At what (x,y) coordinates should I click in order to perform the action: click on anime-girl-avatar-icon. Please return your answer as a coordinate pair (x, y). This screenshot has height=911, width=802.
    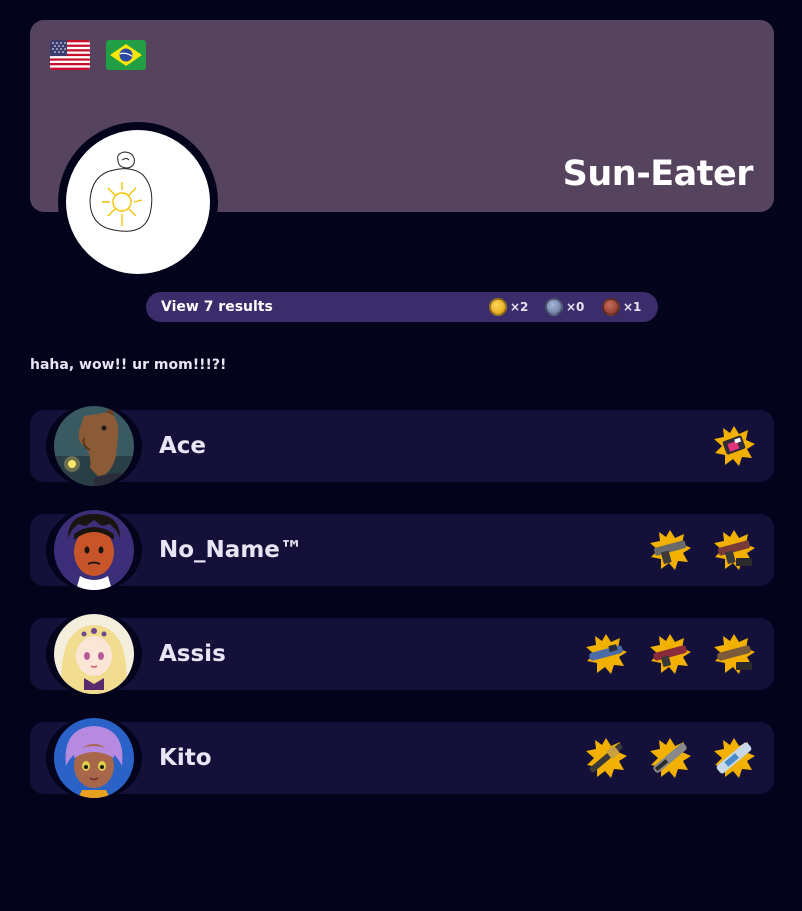
    Looking at the image, I should click on (94, 654).